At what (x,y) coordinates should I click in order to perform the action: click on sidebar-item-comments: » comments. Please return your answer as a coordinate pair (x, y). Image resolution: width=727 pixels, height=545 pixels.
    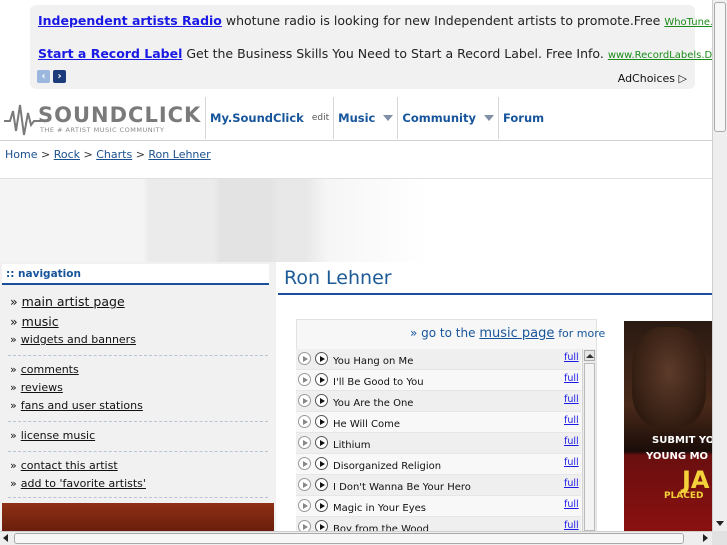
    Looking at the image, I should click on (44, 369).